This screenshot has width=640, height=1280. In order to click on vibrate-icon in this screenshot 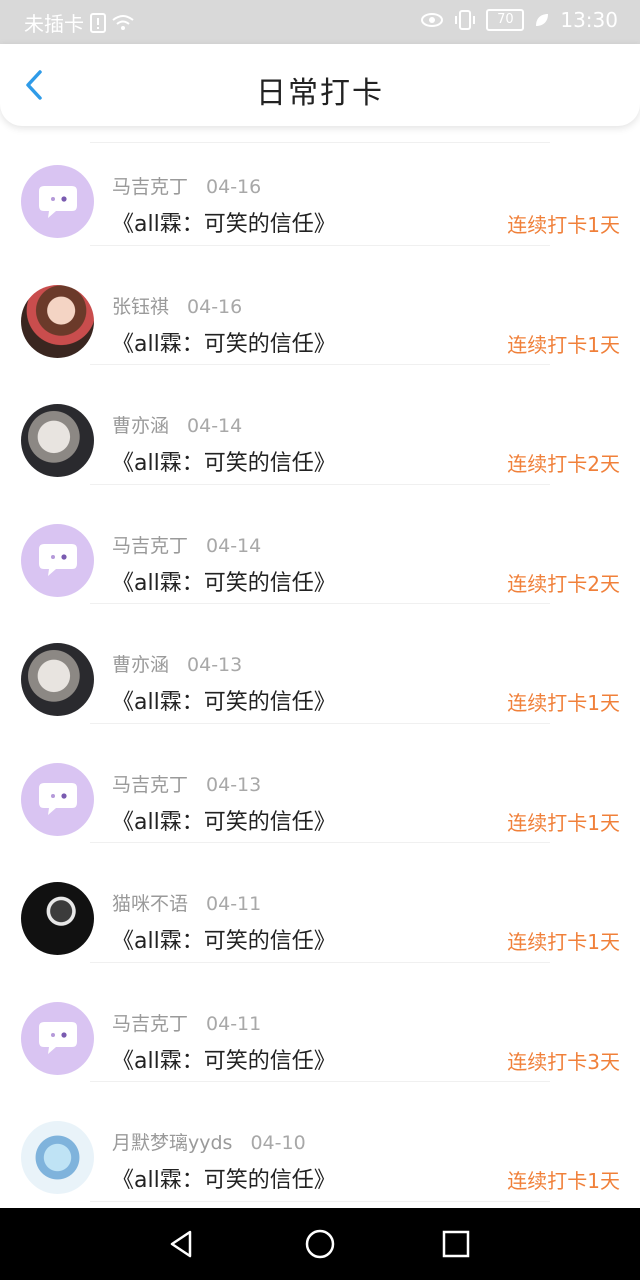, I will do `click(465, 20)`.